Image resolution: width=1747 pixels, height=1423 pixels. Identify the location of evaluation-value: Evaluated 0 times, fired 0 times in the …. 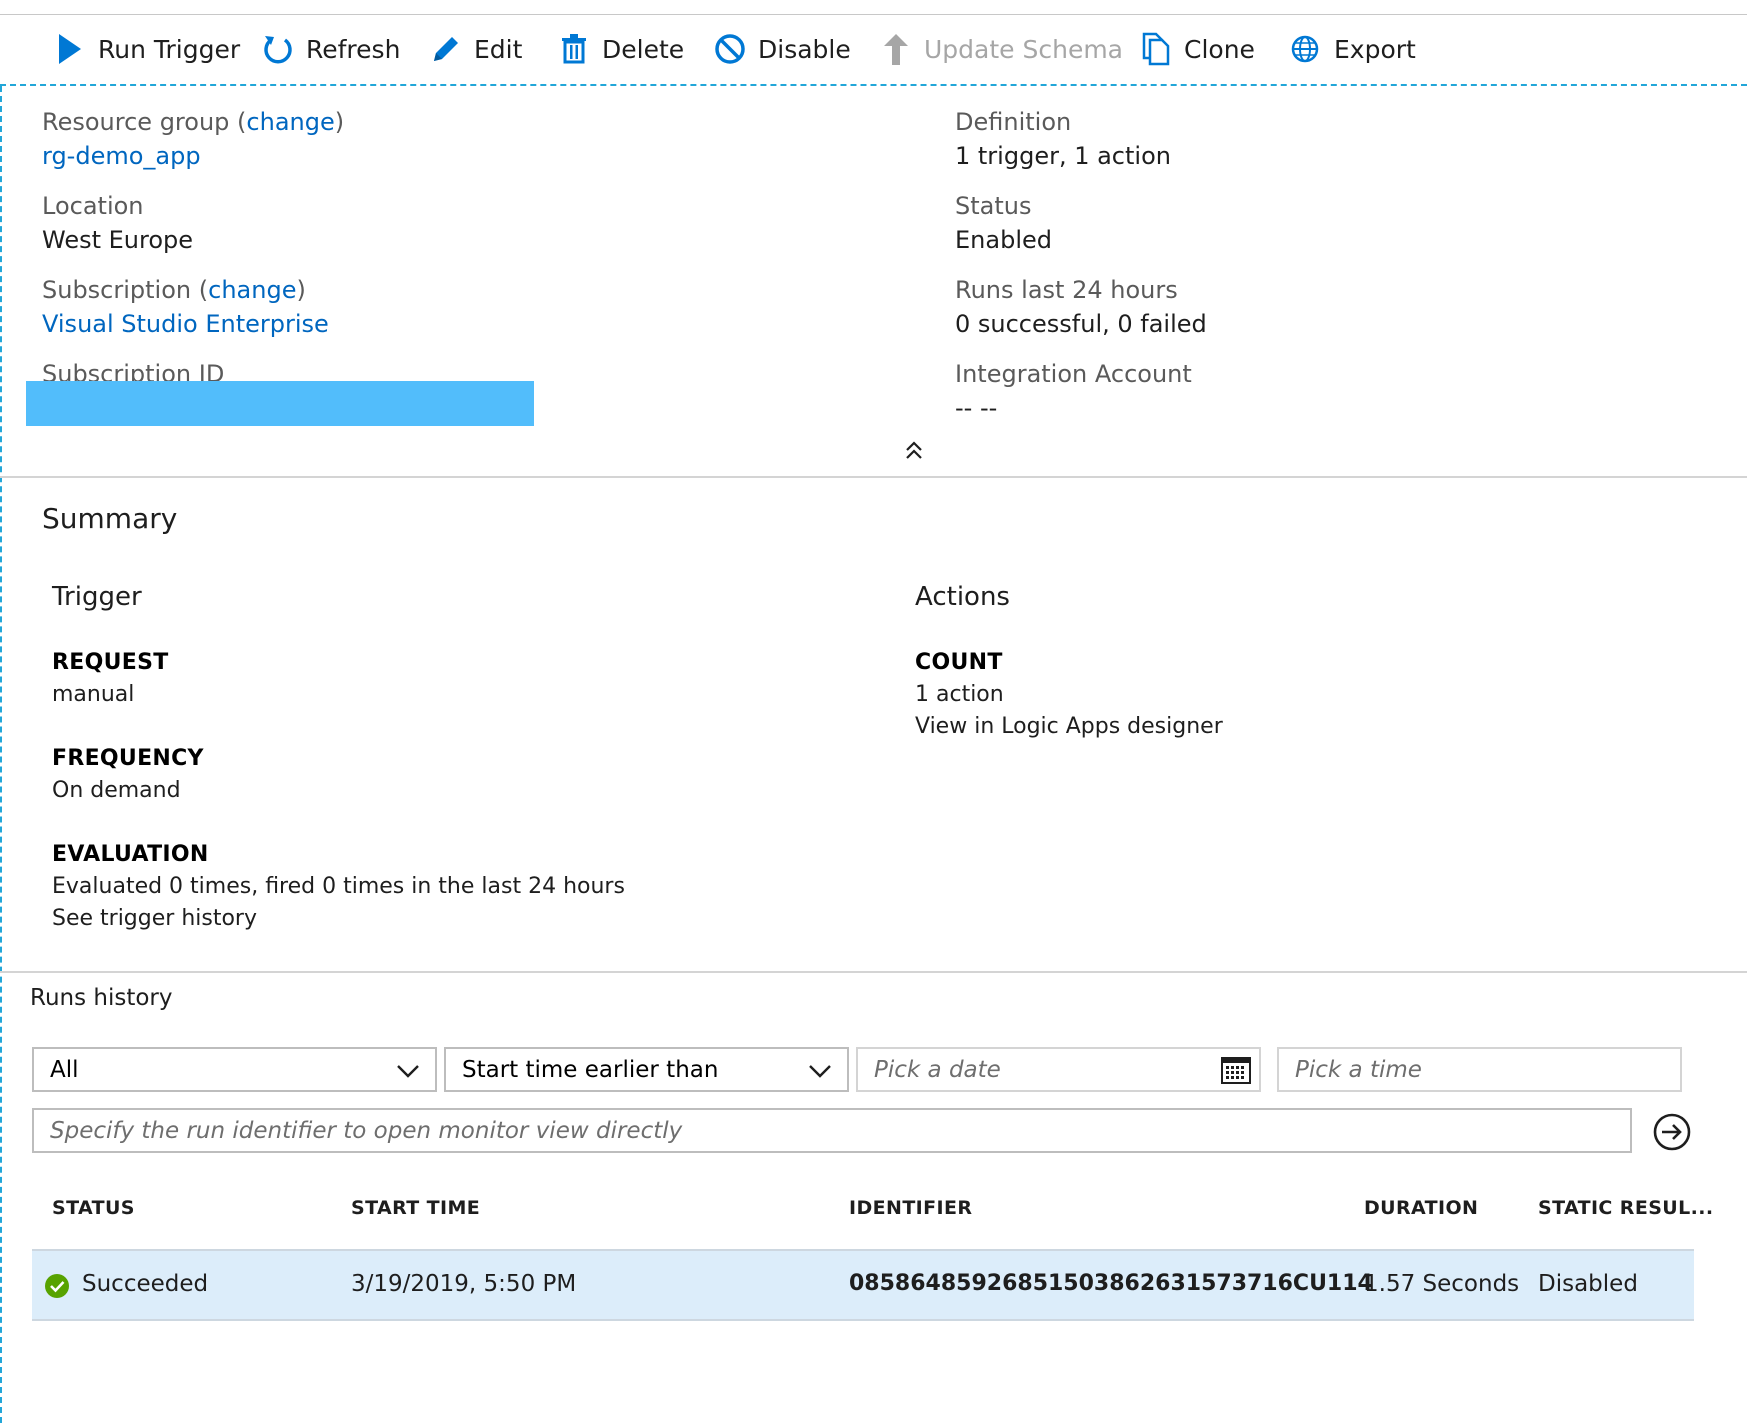
(338, 886).